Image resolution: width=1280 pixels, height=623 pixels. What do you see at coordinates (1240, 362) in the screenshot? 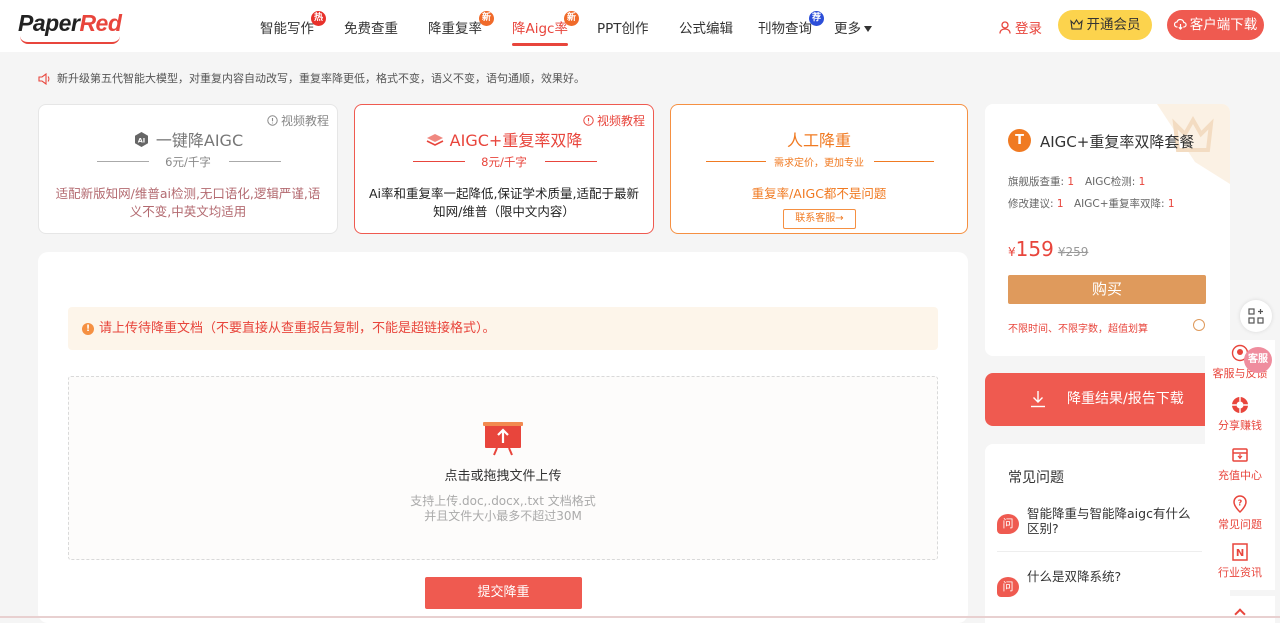
I see `rail-customer-service: 客服 客服与反馈` at bounding box center [1240, 362].